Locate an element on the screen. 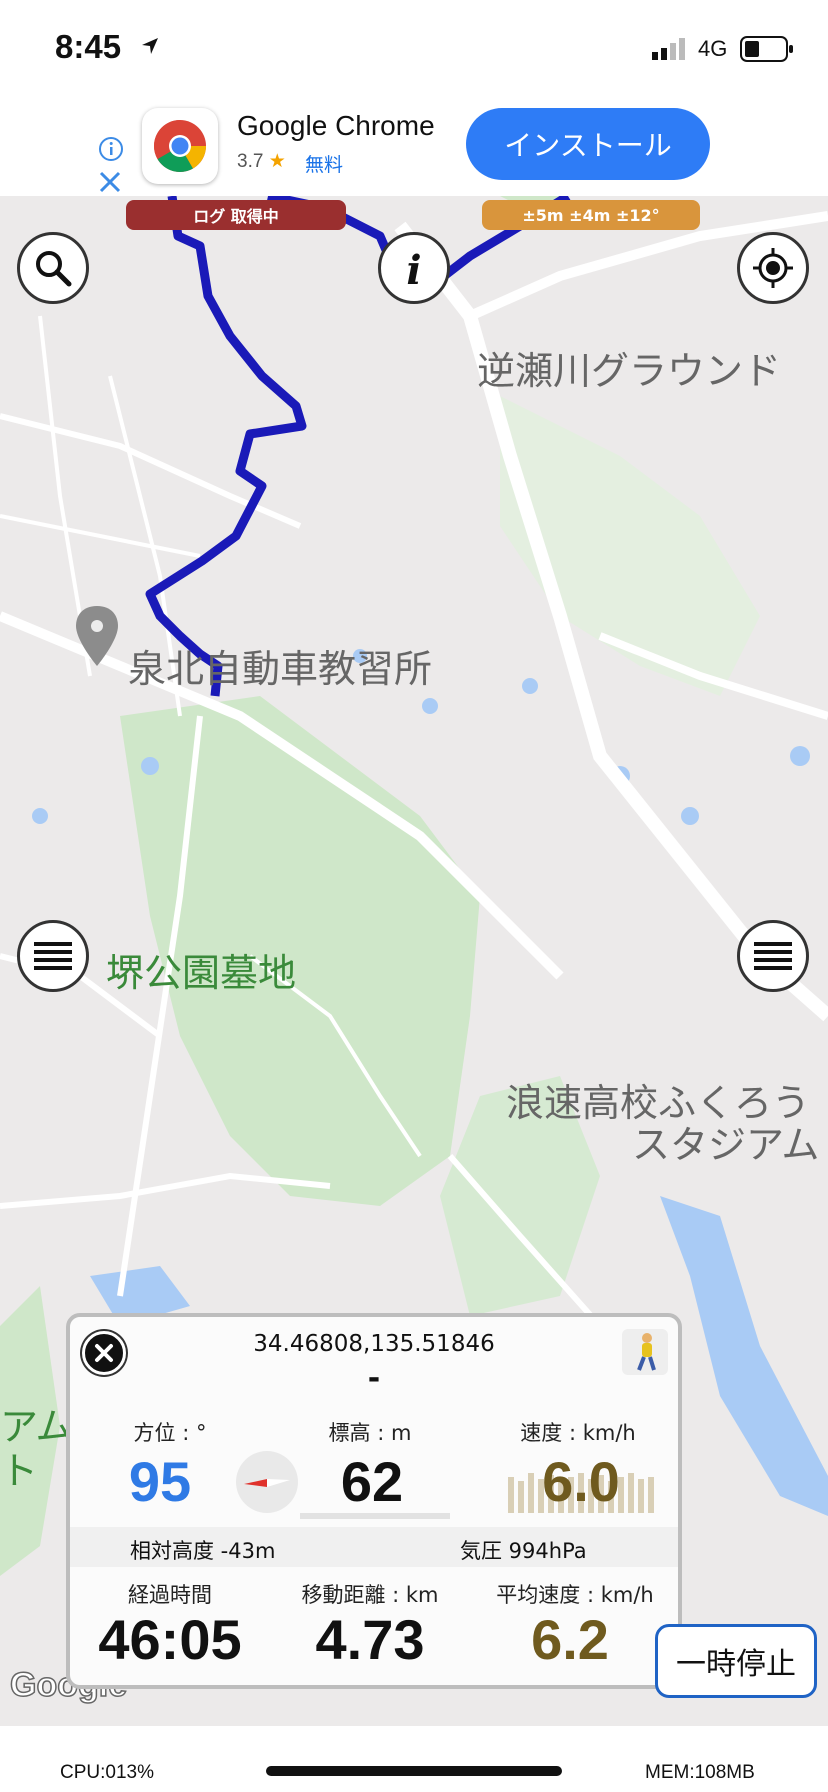 Image resolution: width=828 pixels, height=1792 pixels. chrome-app-icon is located at coordinates (180, 146).